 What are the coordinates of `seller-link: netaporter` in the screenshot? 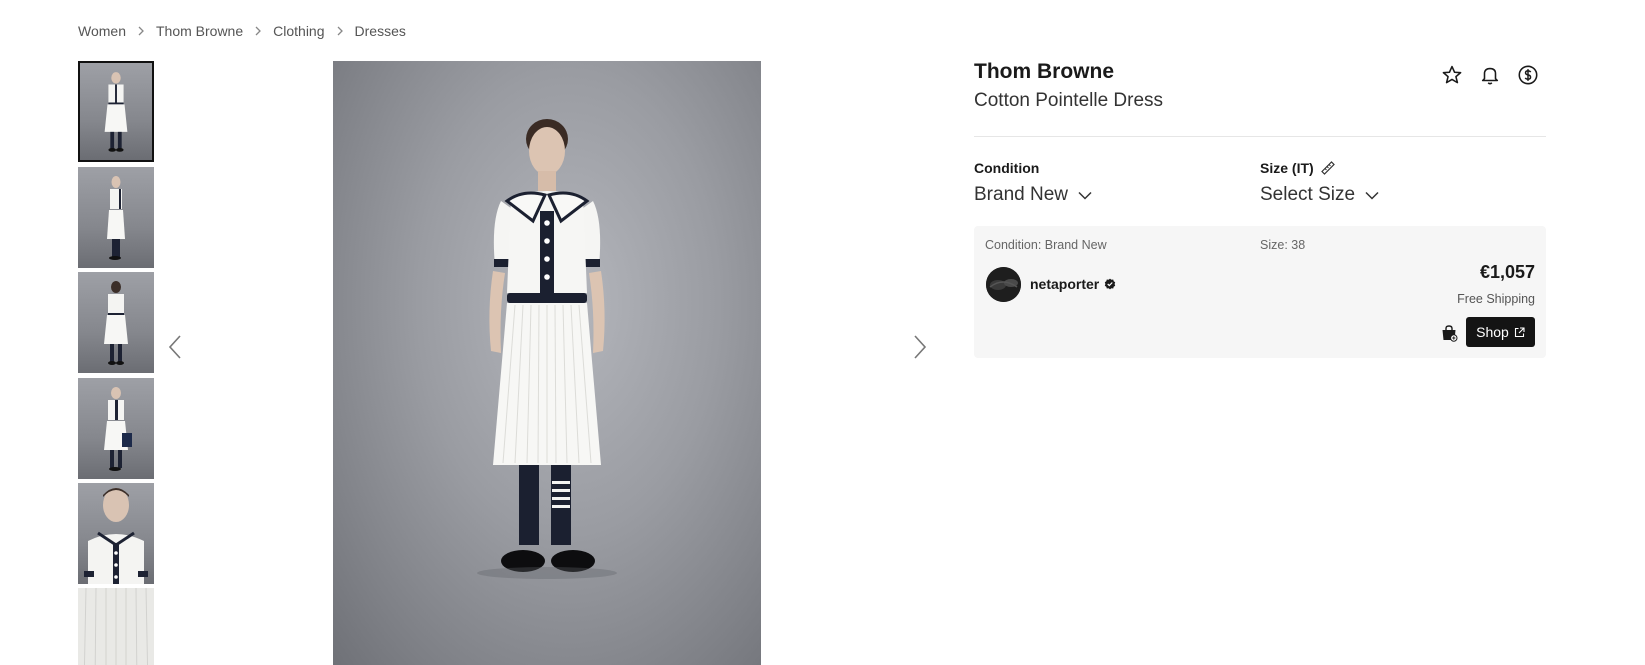 It's located at (1073, 284).